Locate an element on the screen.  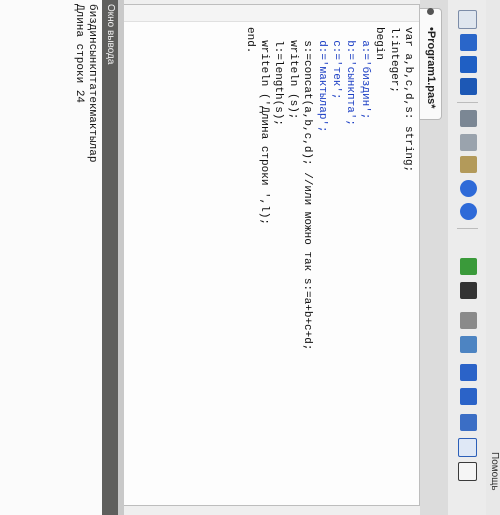
code-line: d:='мактылар'; is located at coordinates (321, 80).